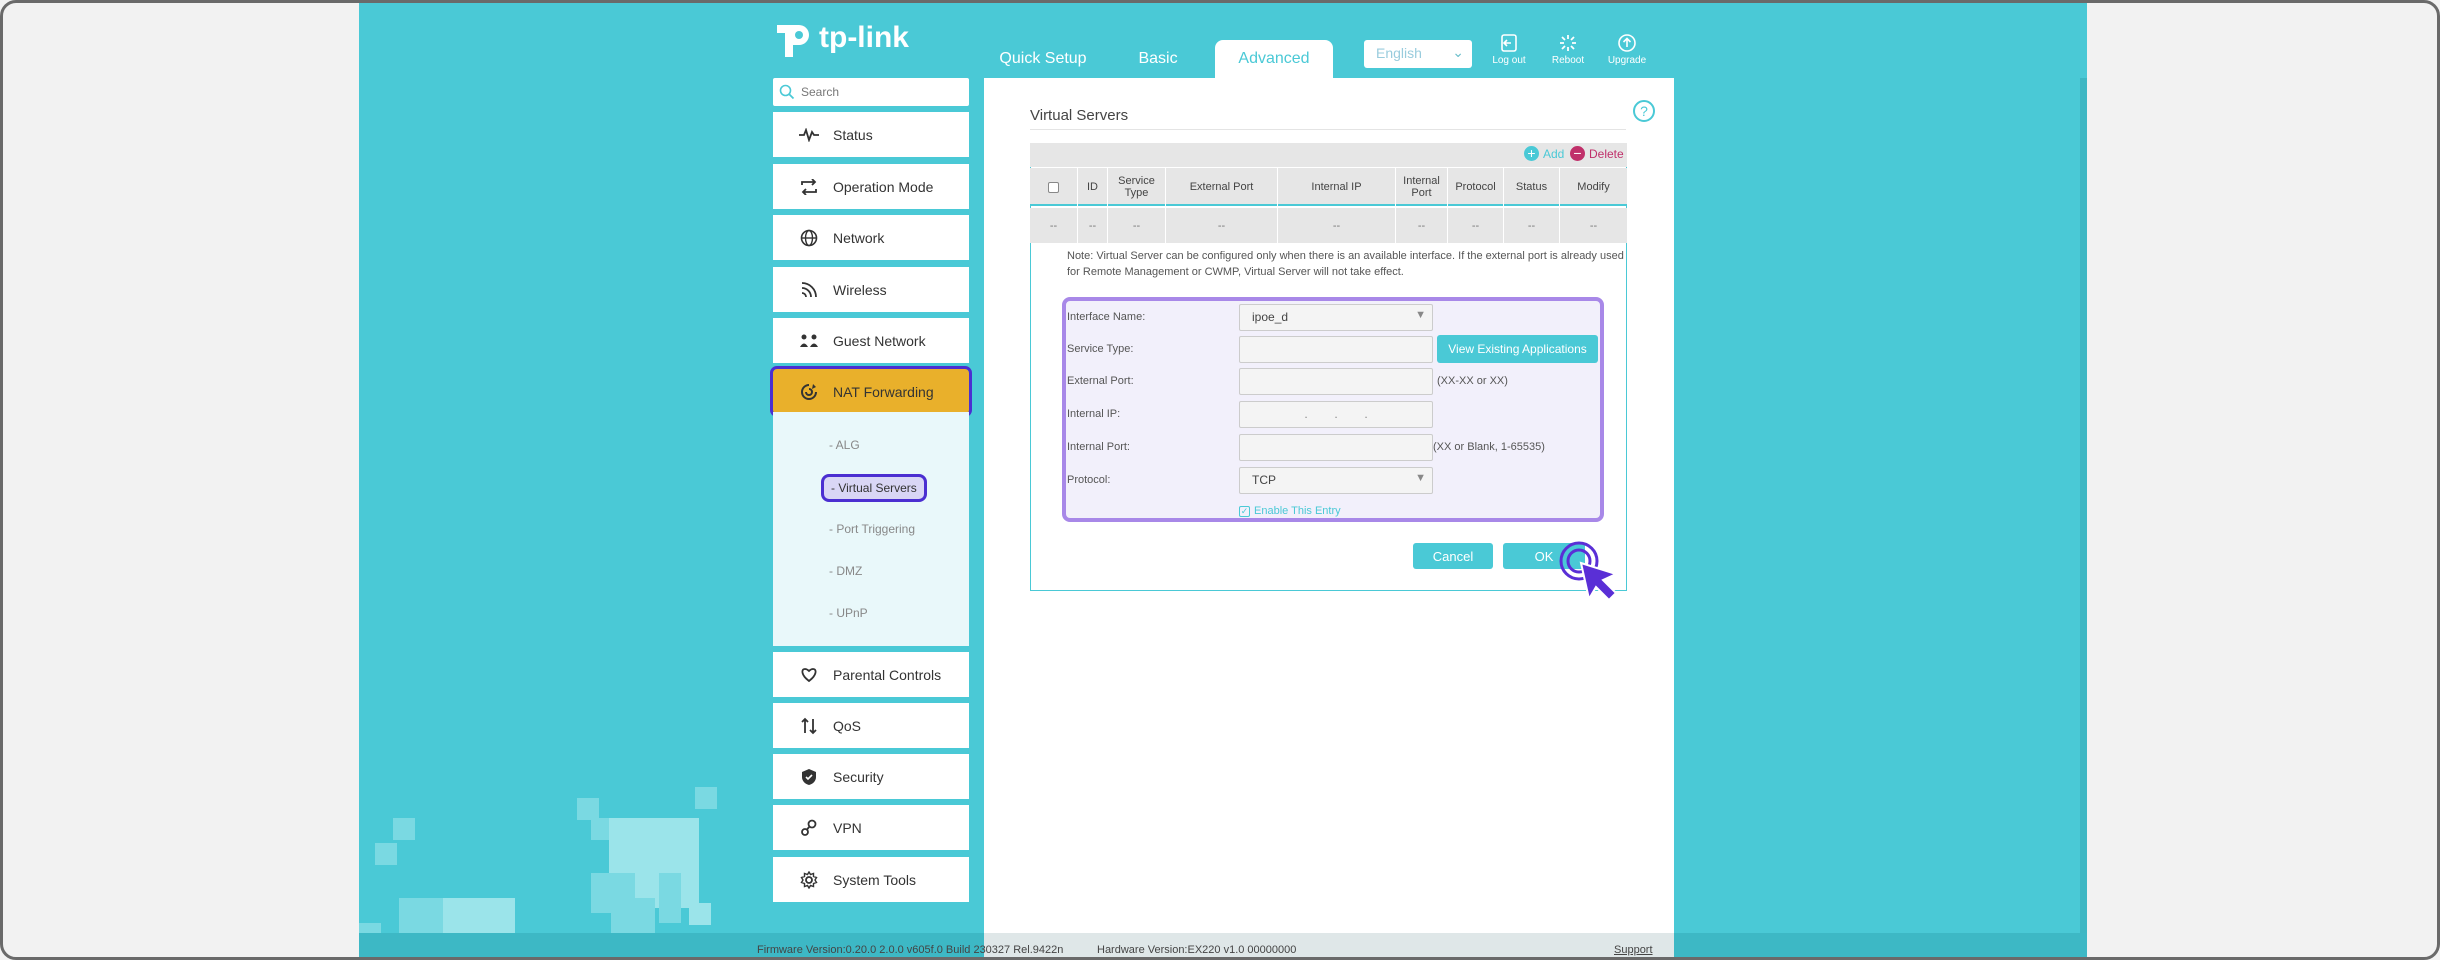 The image size is (2440, 960). I want to click on internal-port-hint: (XX or Blank, 1-65535), so click(1489, 447).